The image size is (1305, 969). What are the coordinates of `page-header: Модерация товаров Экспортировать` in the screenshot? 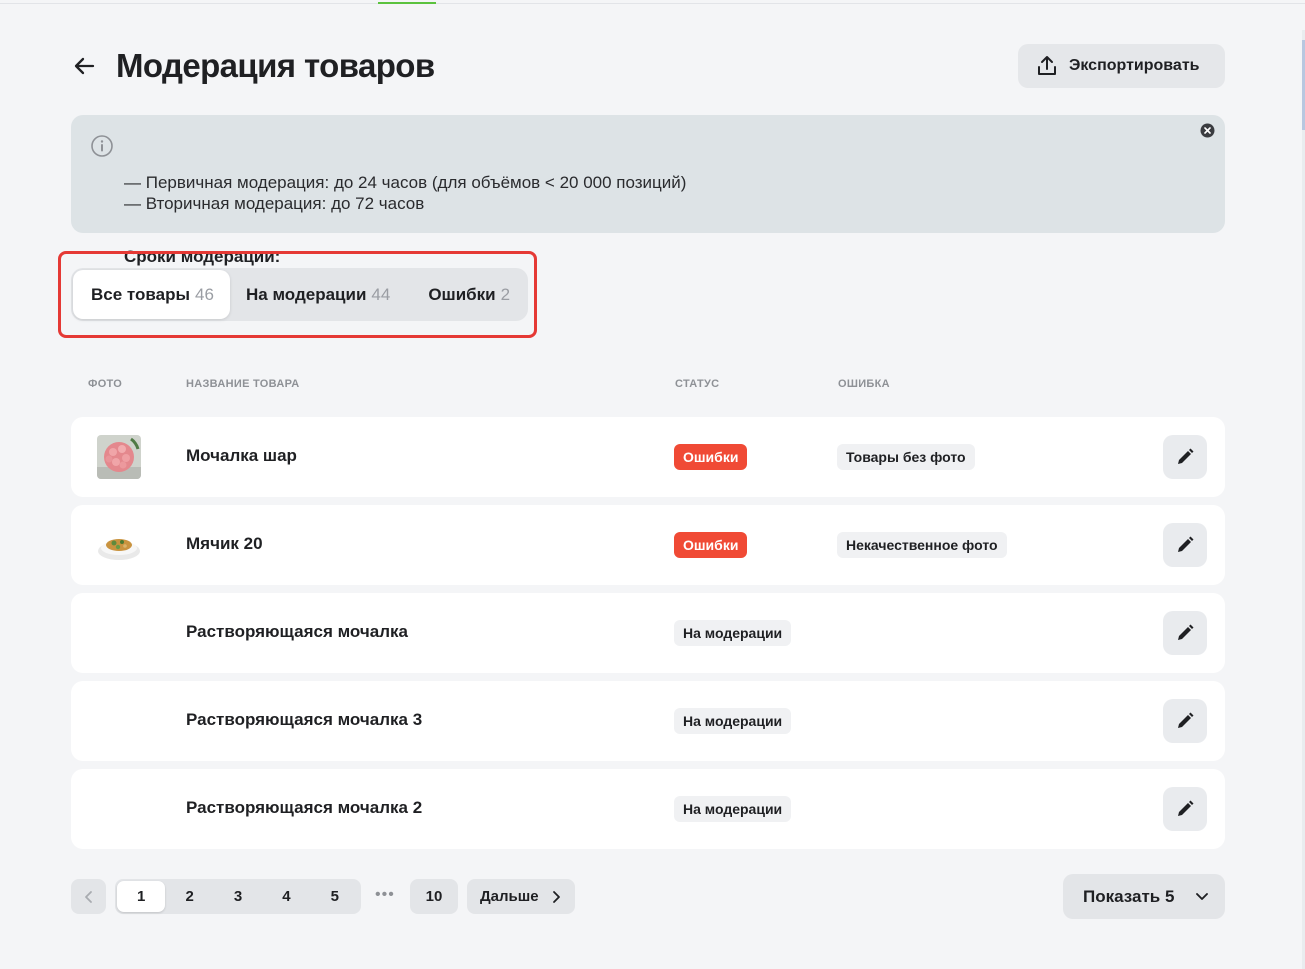 It's located at (647, 66).